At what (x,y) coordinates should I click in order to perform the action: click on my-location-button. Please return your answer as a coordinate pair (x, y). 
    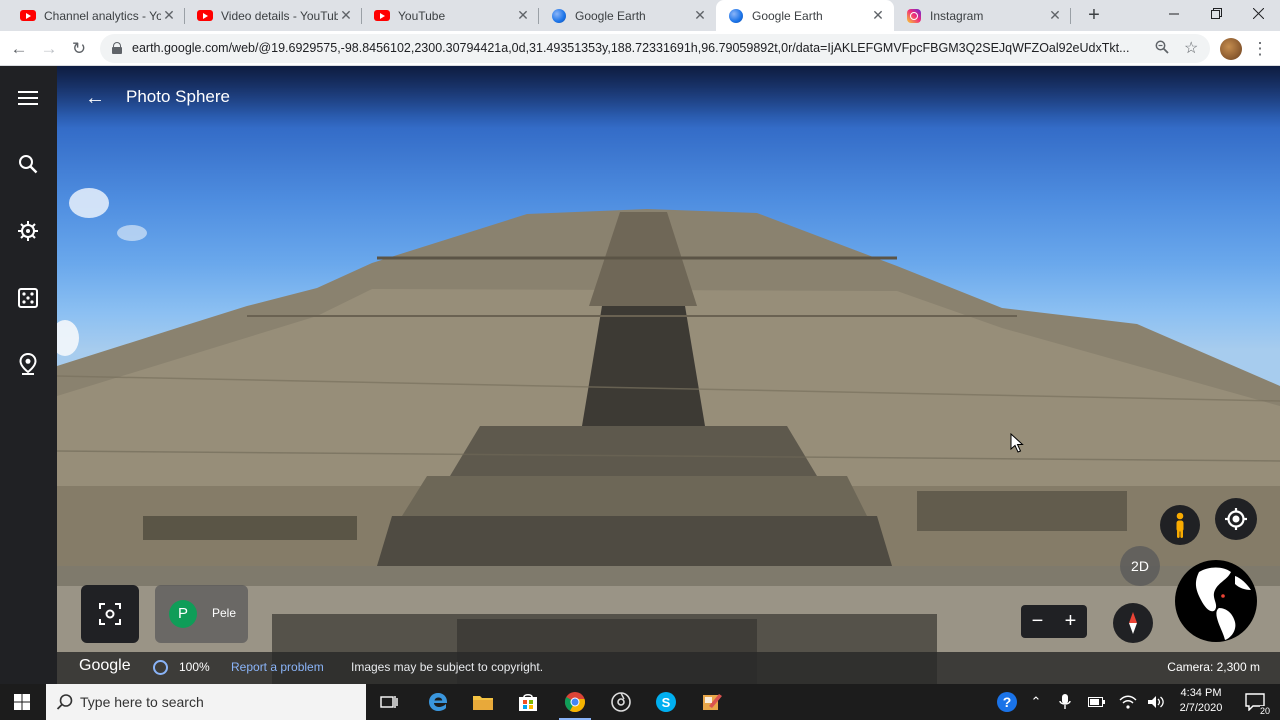
    Looking at the image, I should click on (1236, 519).